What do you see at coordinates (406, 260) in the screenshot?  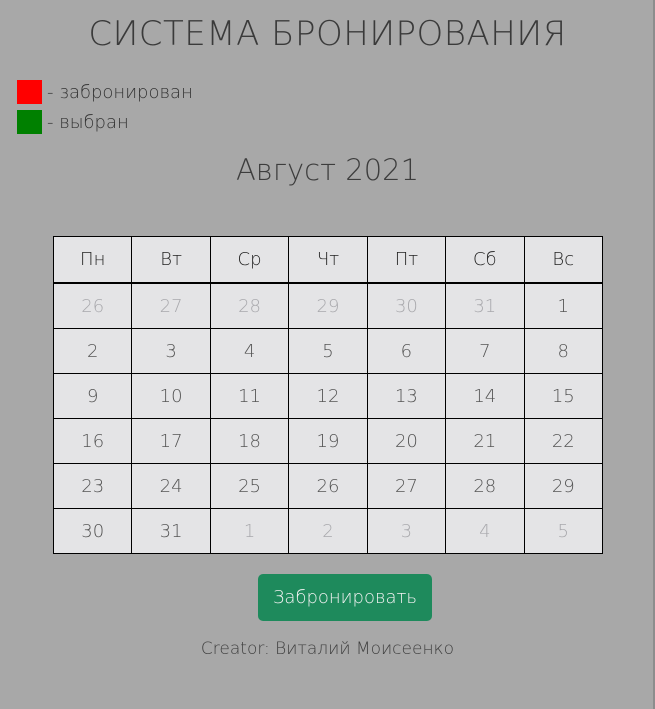 I see `weekday-fri: Пт` at bounding box center [406, 260].